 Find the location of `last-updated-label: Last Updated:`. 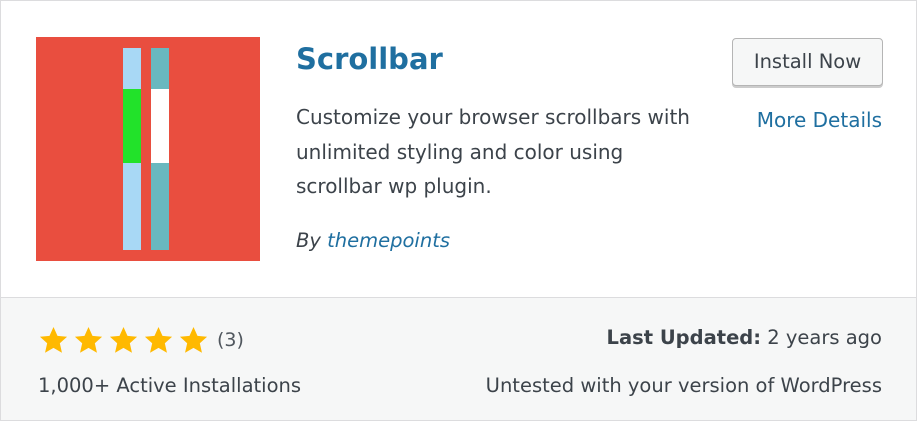

last-updated-label: Last Updated: is located at coordinates (684, 337).